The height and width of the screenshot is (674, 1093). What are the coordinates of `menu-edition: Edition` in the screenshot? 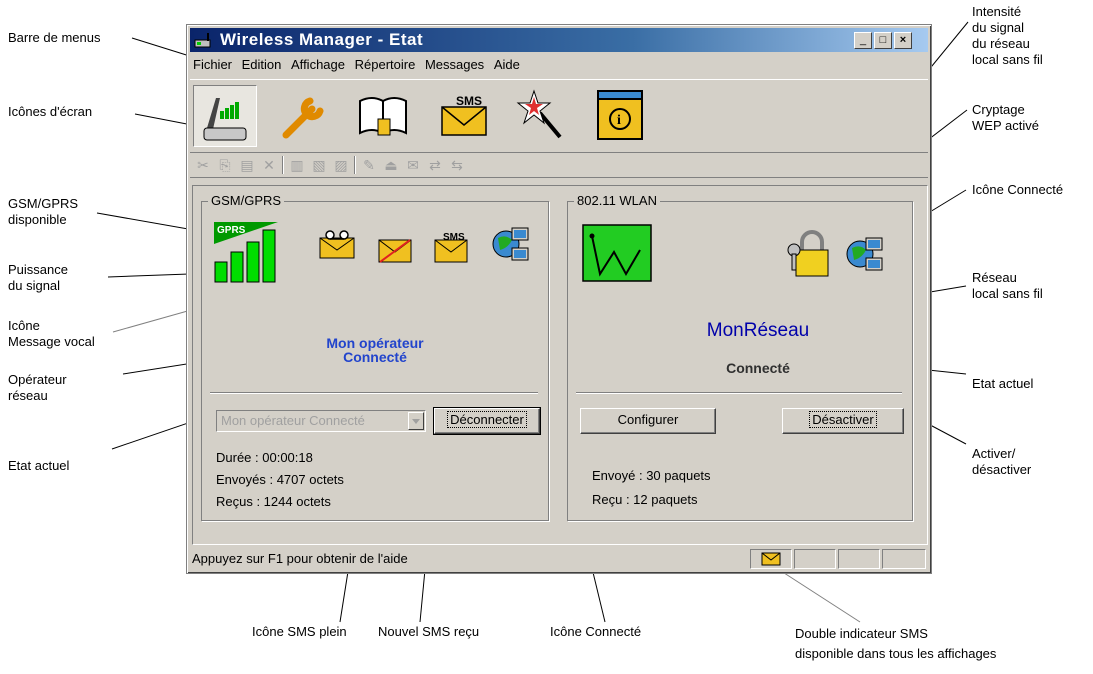 It's located at (262, 64).